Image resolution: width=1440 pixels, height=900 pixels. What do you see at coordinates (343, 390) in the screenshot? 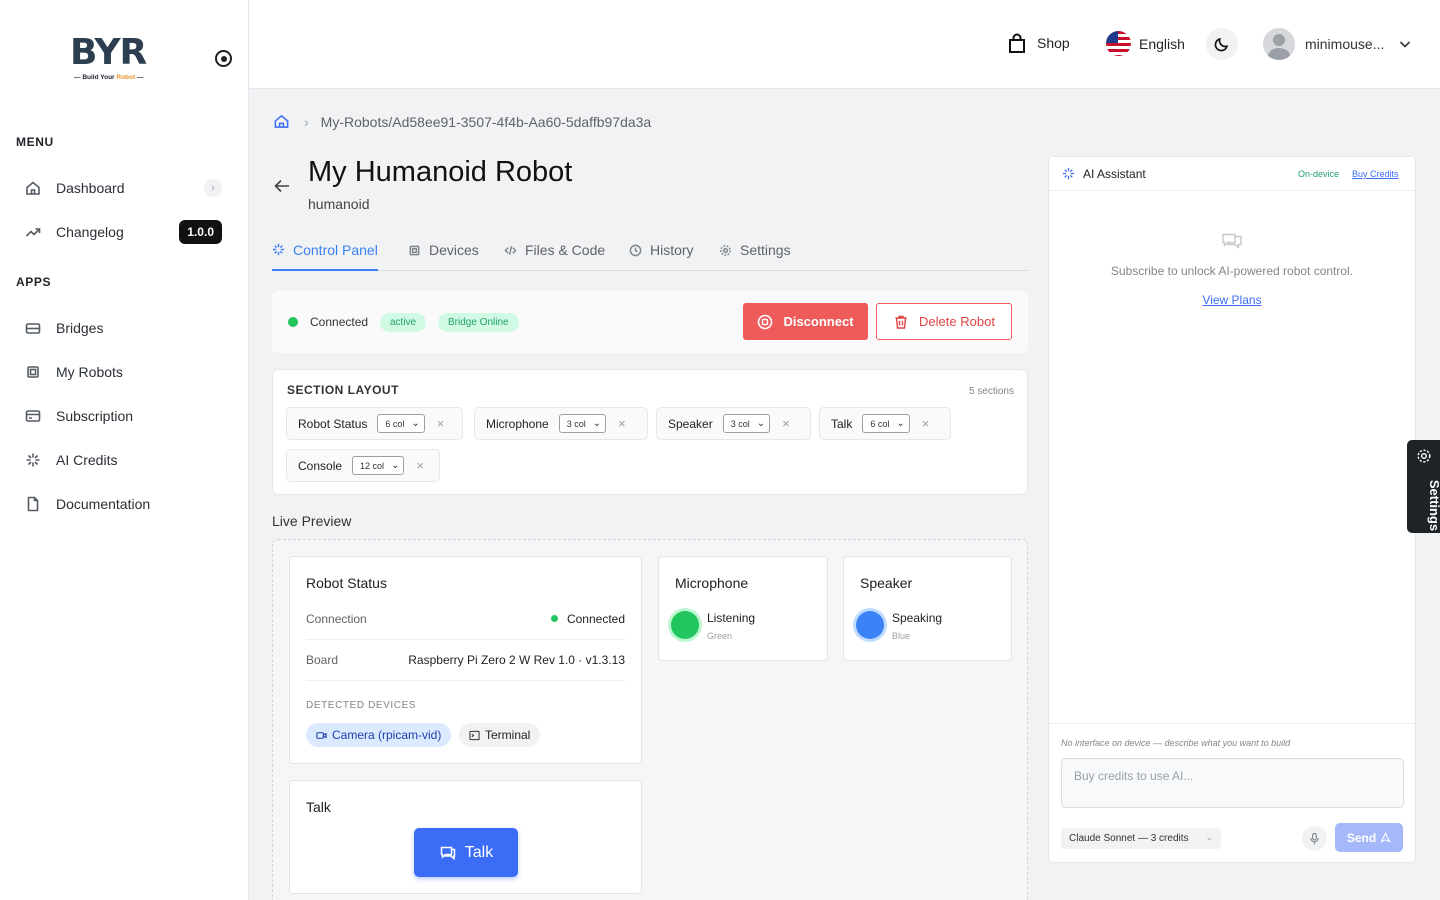
I see `section-layout-title: SECTION LAYOUT` at bounding box center [343, 390].